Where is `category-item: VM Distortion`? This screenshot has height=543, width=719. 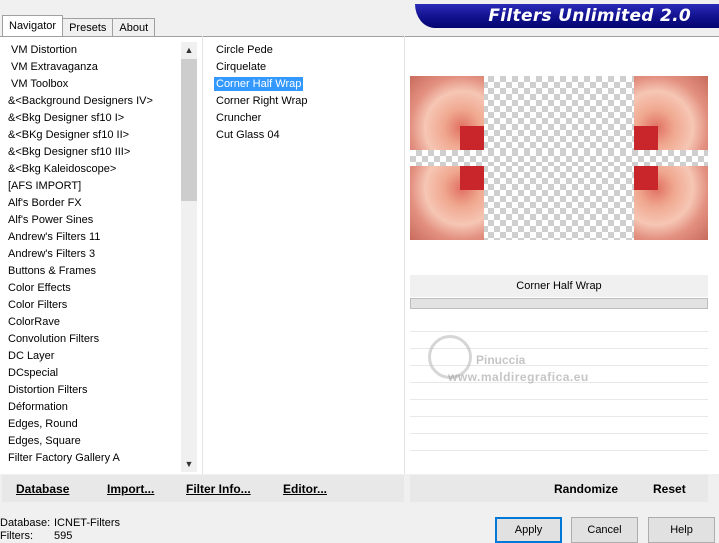 category-item: VM Distortion is located at coordinates (90, 50).